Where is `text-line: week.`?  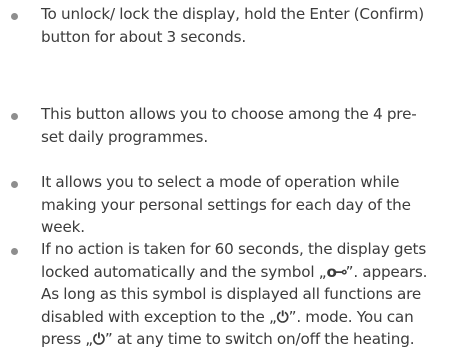 text-line: week. is located at coordinates (63, 227).